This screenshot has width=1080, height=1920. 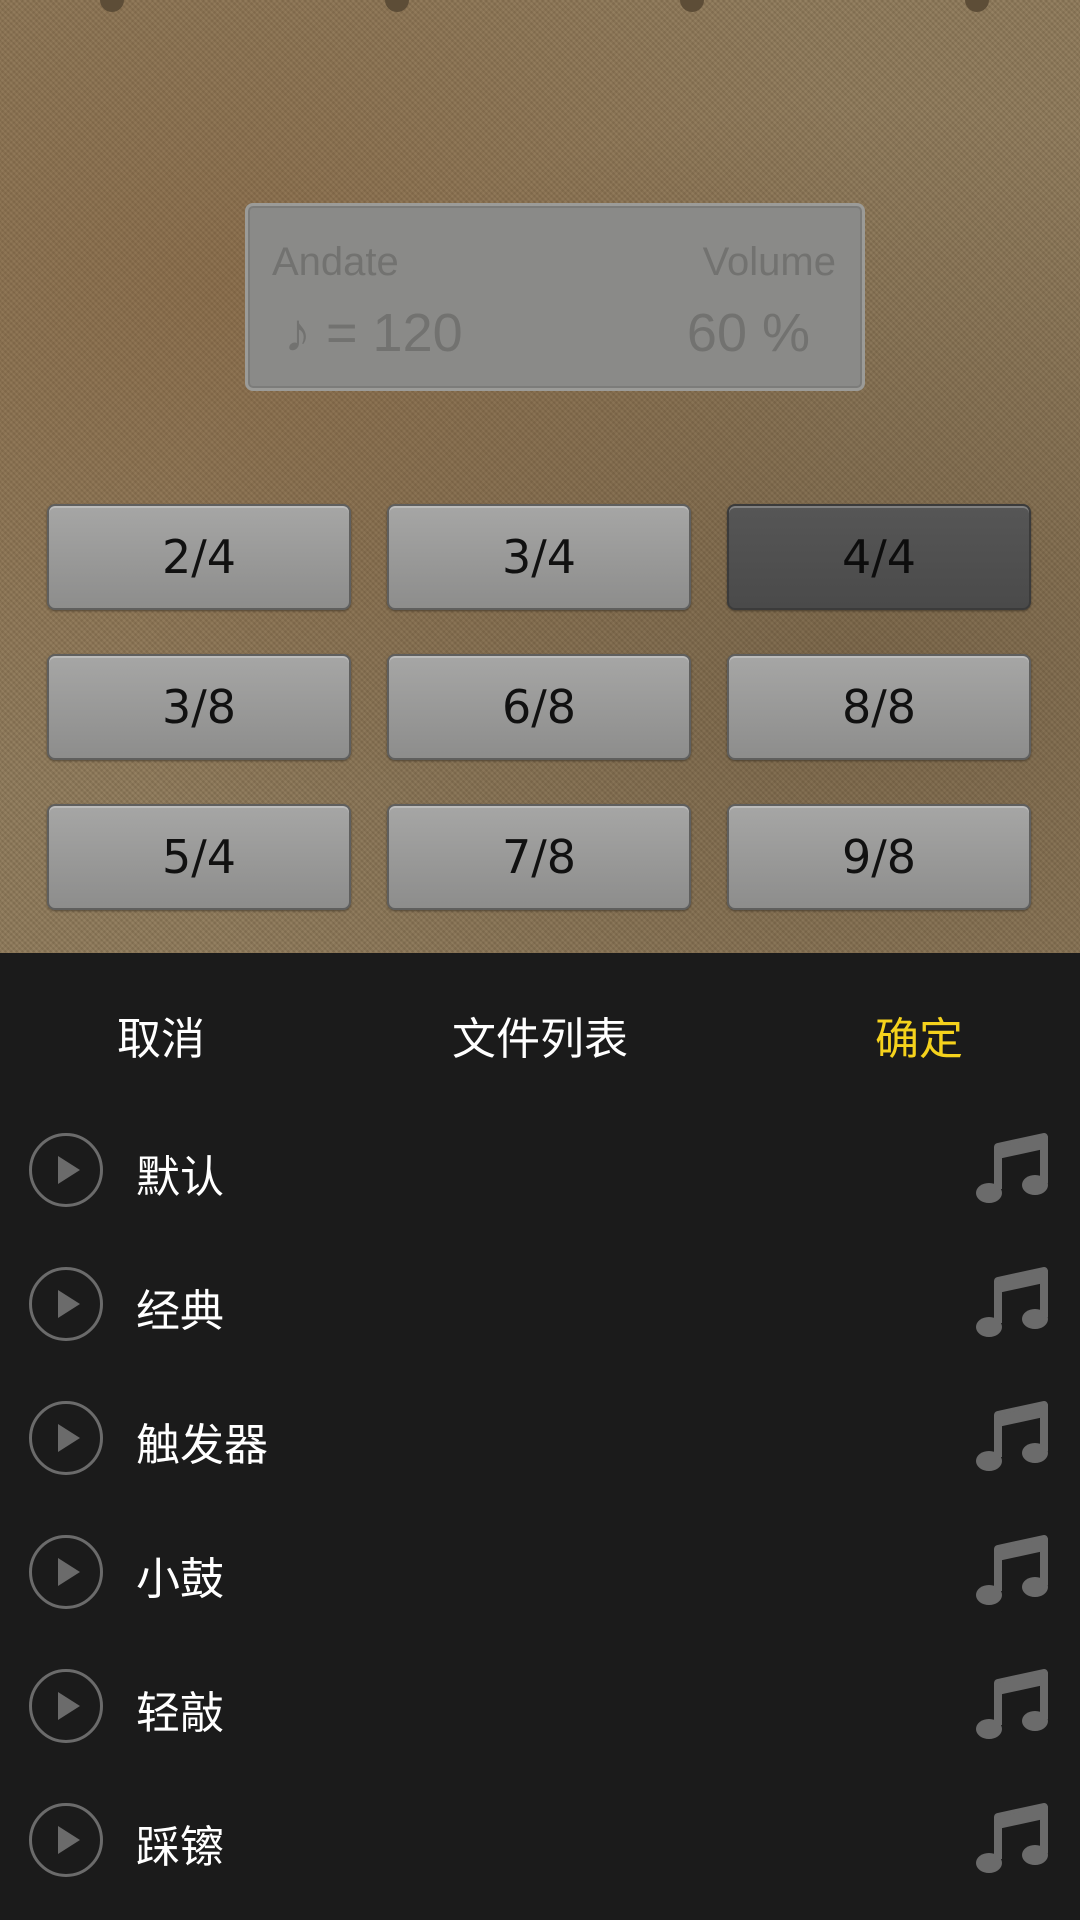 What do you see at coordinates (539, 857) in the screenshot?
I see `signature-button-7-8: 7/8` at bounding box center [539, 857].